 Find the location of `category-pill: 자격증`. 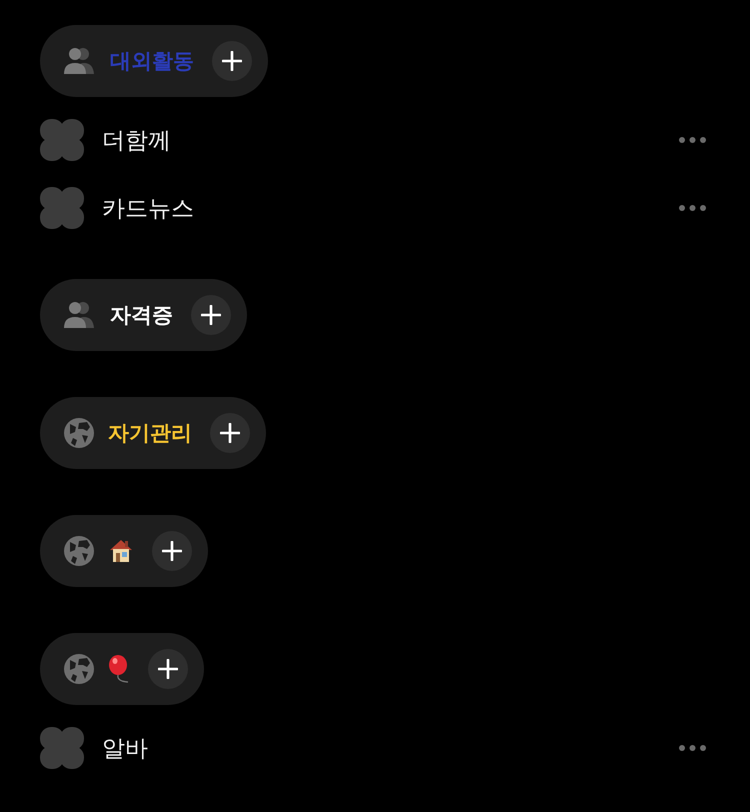

category-pill: 자격증 is located at coordinates (143, 315).